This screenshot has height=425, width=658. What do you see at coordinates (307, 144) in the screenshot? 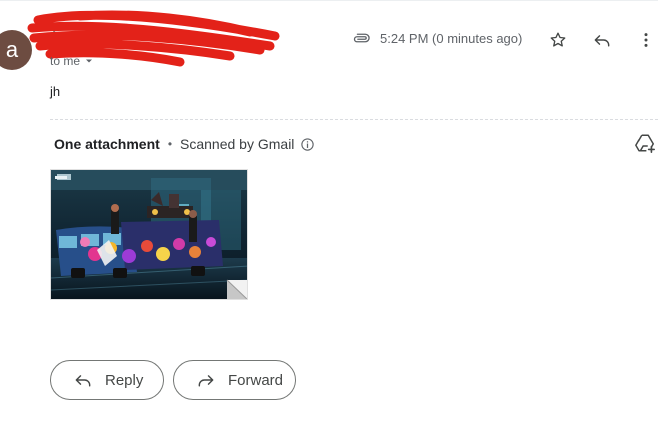
I see `info-icon` at bounding box center [307, 144].